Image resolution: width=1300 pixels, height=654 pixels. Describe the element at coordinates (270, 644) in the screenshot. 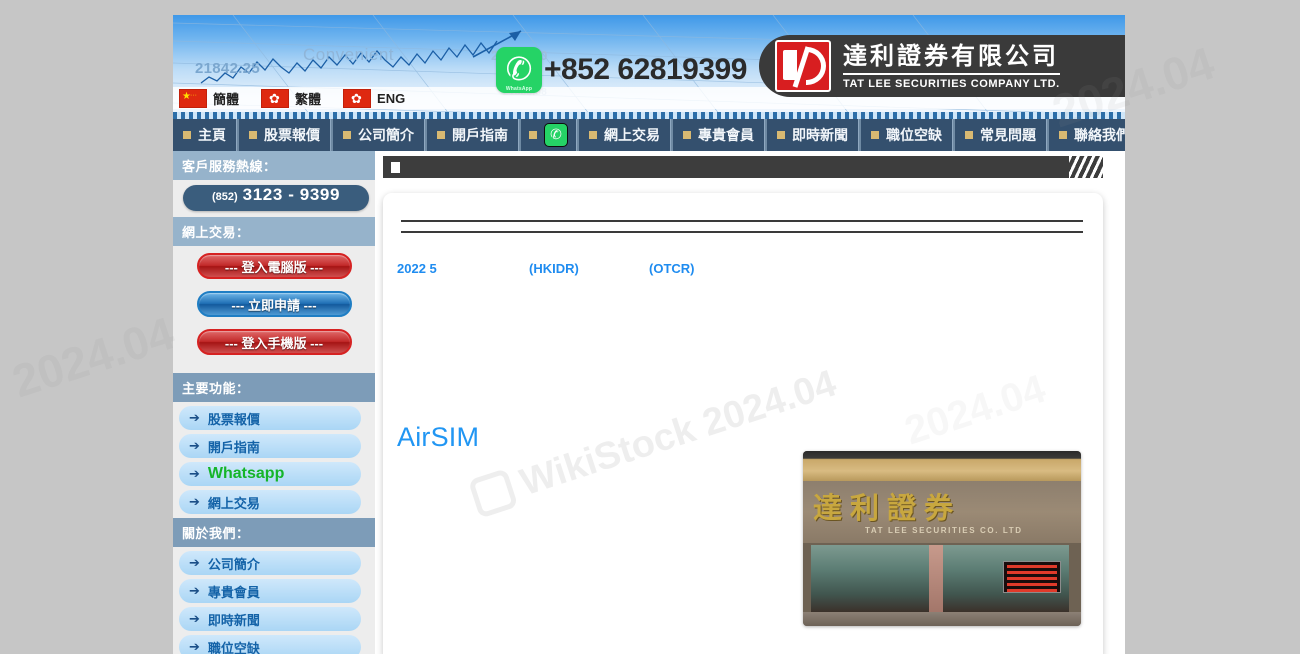

I see `sidebar-item-job-vacancy: ➔ 職位空缺` at that location.